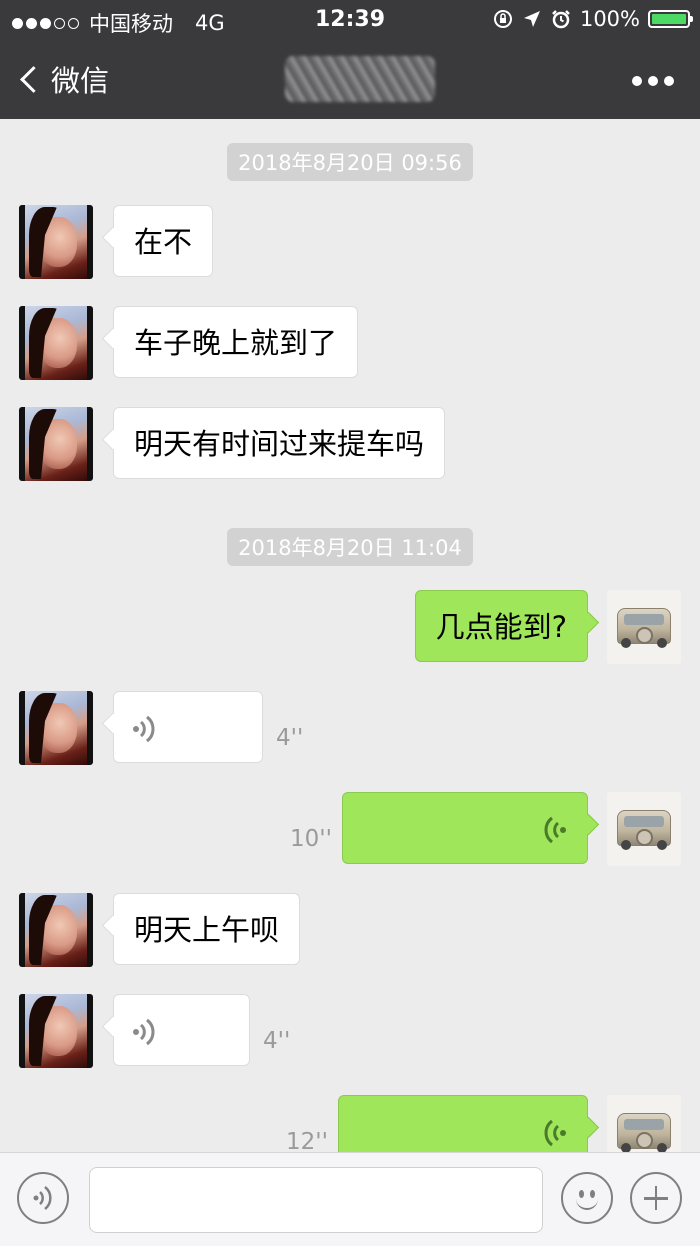 This screenshot has width=700, height=1246. What do you see at coordinates (350, 20) in the screenshot?
I see `status-bar: 中国移动 4G 12:39 100%` at bounding box center [350, 20].